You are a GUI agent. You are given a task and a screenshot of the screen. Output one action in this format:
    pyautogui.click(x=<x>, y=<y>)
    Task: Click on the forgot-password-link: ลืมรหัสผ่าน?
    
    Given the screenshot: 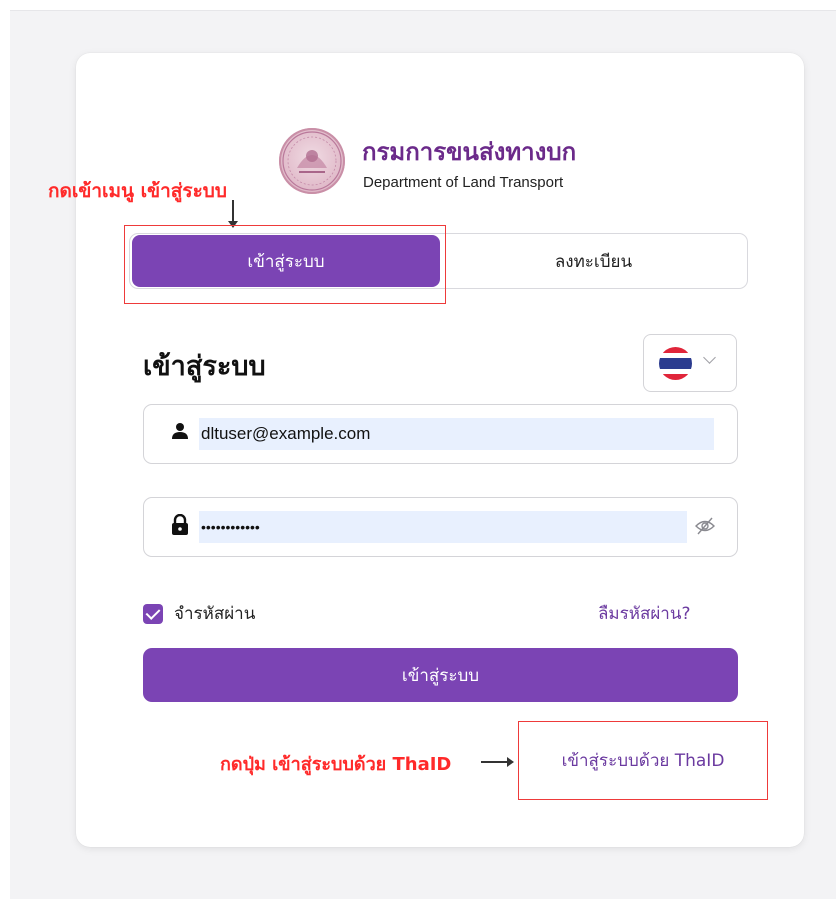 What is the action you would take?
    pyautogui.click(x=644, y=613)
    